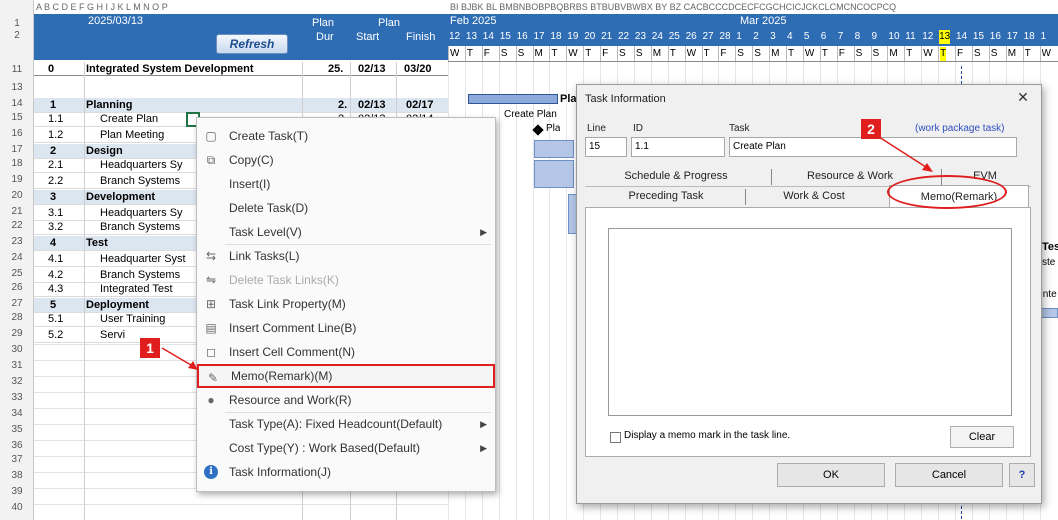 Image resolution: width=1058 pixels, height=520 pixels. Describe the element at coordinates (56, 227) in the screenshot. I see `task-number: 3.2` at that location.